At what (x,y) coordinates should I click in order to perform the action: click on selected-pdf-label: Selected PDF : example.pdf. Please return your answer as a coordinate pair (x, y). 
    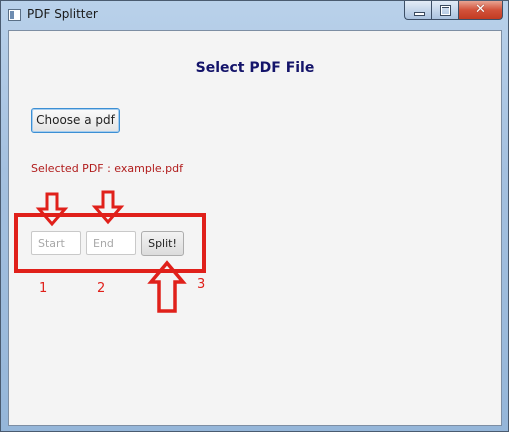
    Looking at the image, I should click on (107, 168).